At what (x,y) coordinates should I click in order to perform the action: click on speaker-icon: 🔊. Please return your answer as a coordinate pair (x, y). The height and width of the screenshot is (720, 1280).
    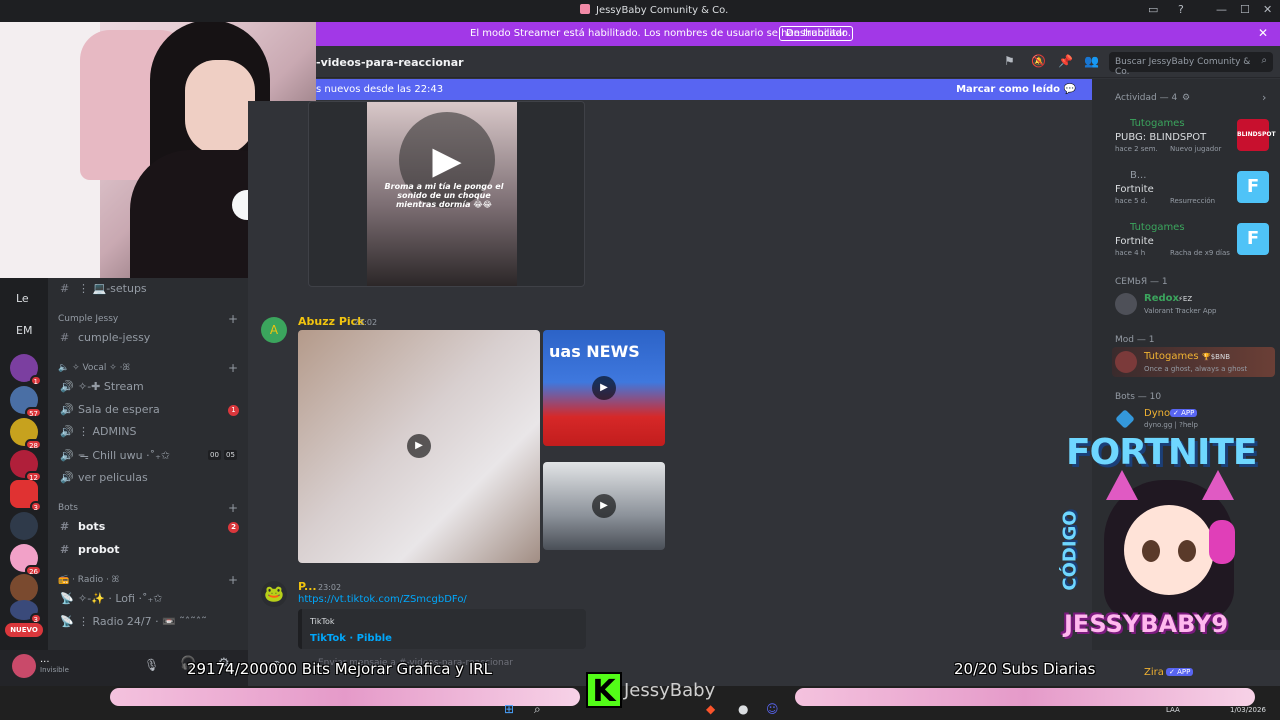
    Looking at the image, I should click on (67, 386).